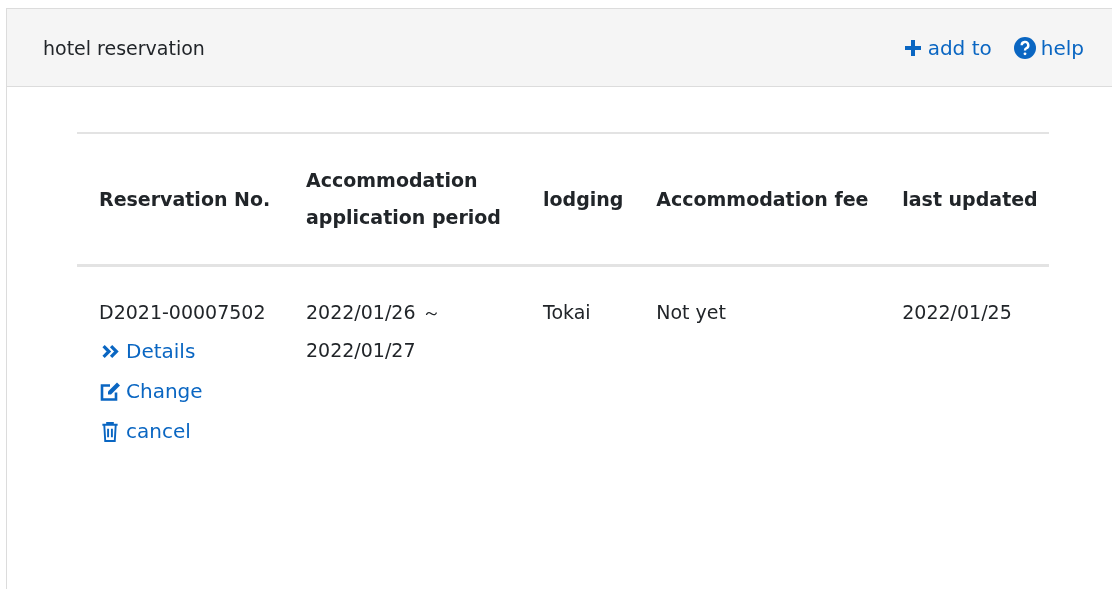 The image size is (1112, 589). I want to click on add-link: add to, so click(947, 47).